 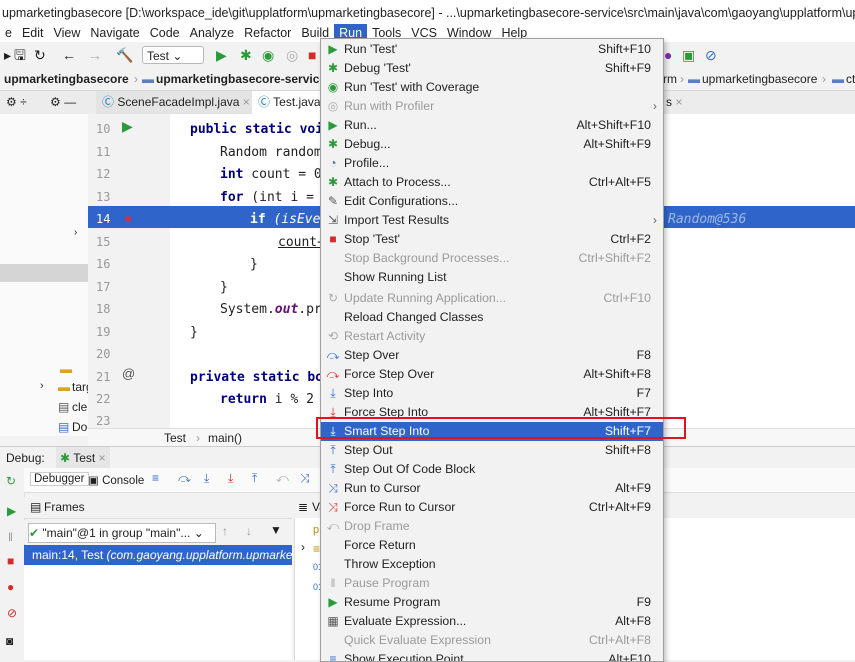 I want to click on drop-frame-icon: ⤺, so click(x=282, y=478).